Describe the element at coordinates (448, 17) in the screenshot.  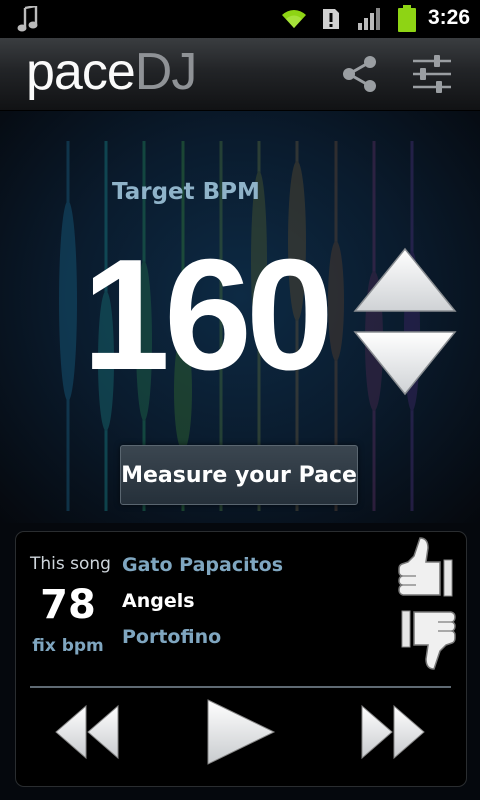
I see `clock: 3:26` at that location.